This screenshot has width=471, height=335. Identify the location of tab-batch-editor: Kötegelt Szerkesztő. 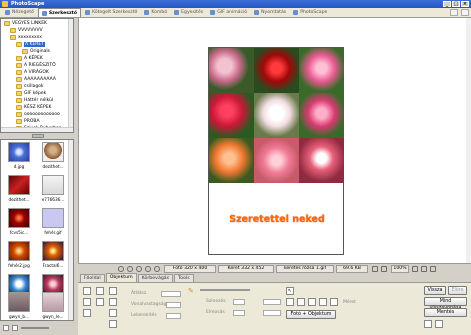
(111, 12).